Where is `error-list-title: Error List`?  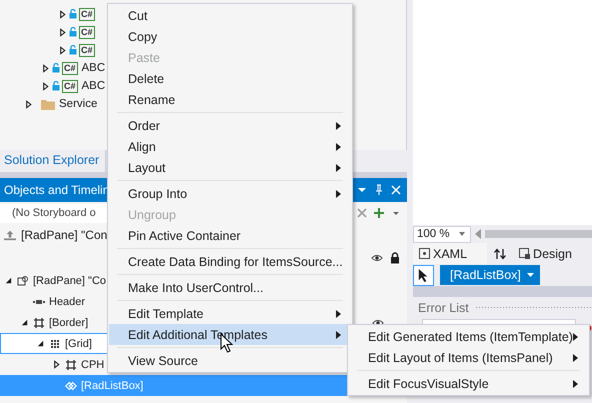
error-list-title: Error List is located at coordinates (443, 308).